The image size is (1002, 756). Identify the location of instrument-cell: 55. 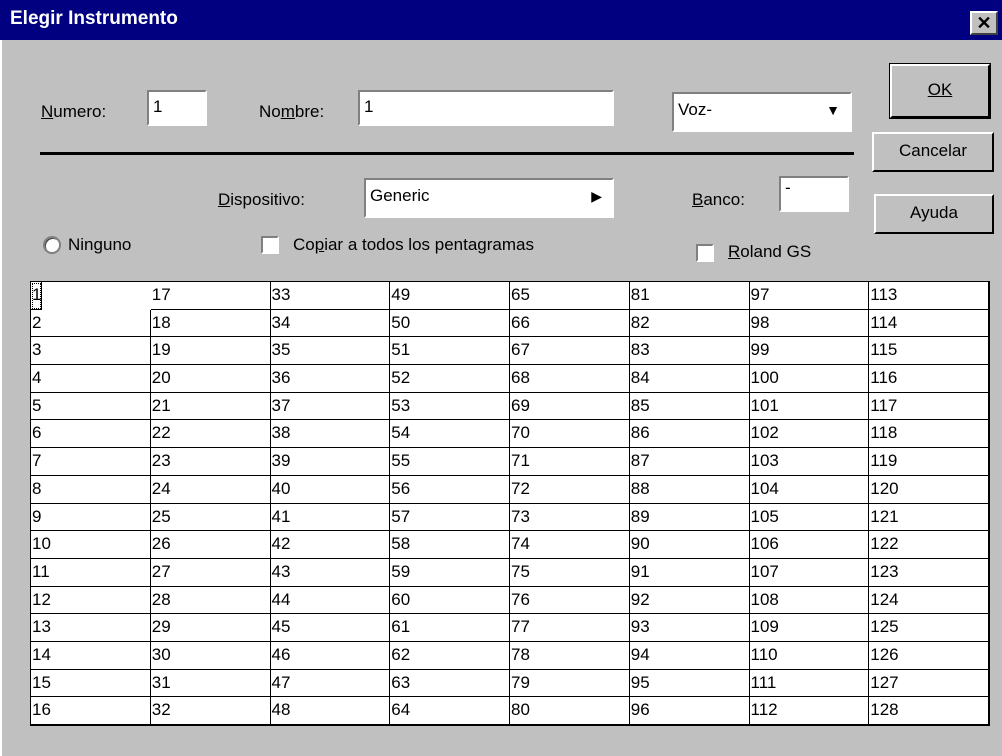
(450, 462).